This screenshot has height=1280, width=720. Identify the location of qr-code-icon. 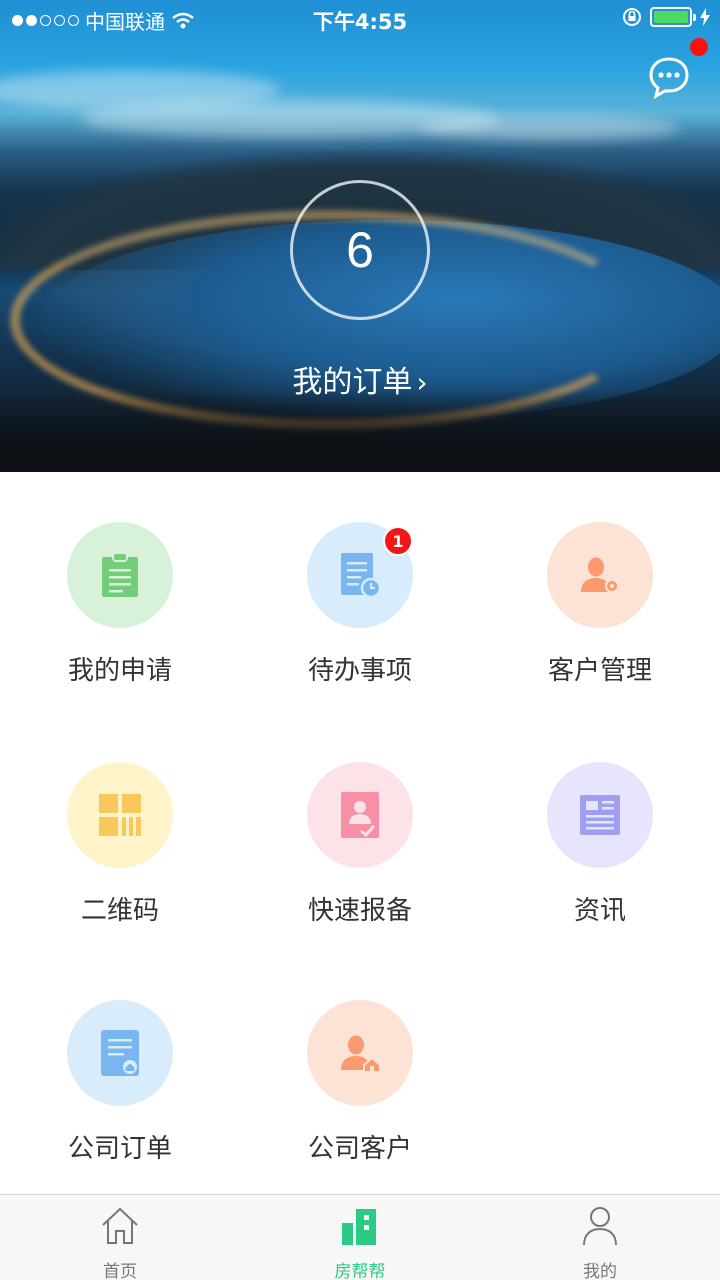
(120, 815).